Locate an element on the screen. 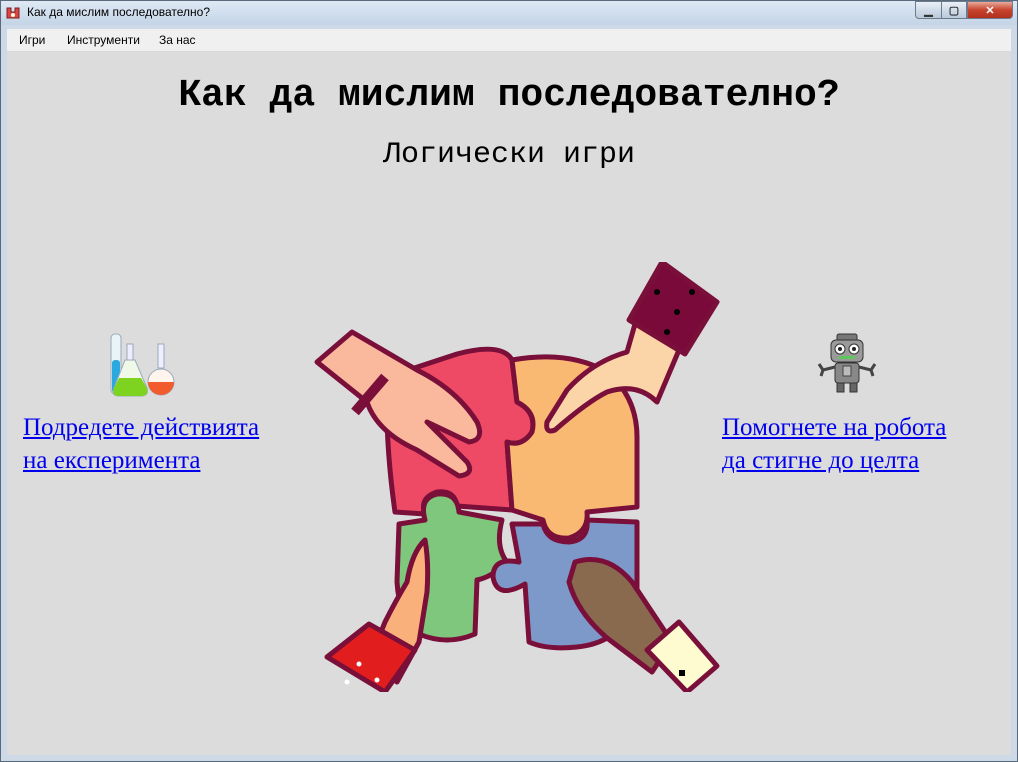  menu-tools: Инструменти is located at coordinates (103, 40).